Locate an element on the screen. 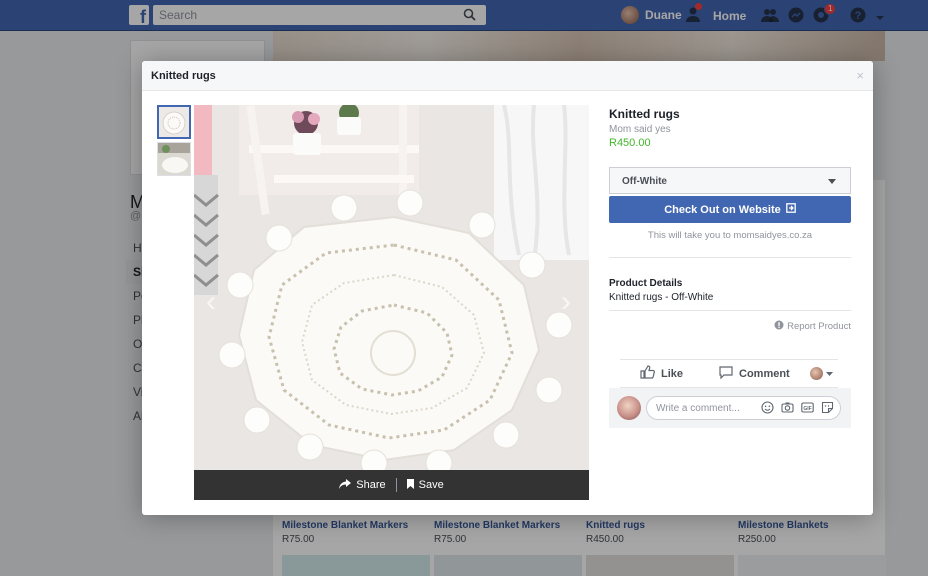 Image resolution: width=928 pixels, height=576 pixels. emoji-icon is located at coordinates (767, 407).